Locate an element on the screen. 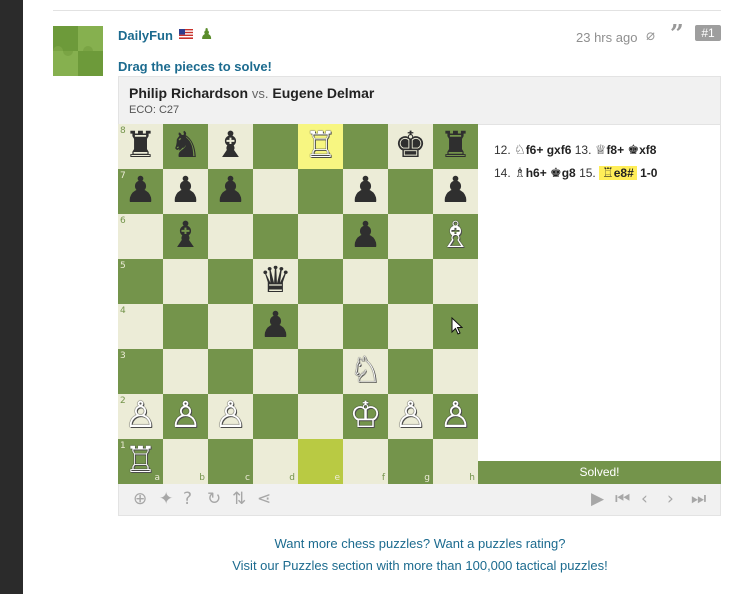  square-d1: d is located at coordinates (275, 461).